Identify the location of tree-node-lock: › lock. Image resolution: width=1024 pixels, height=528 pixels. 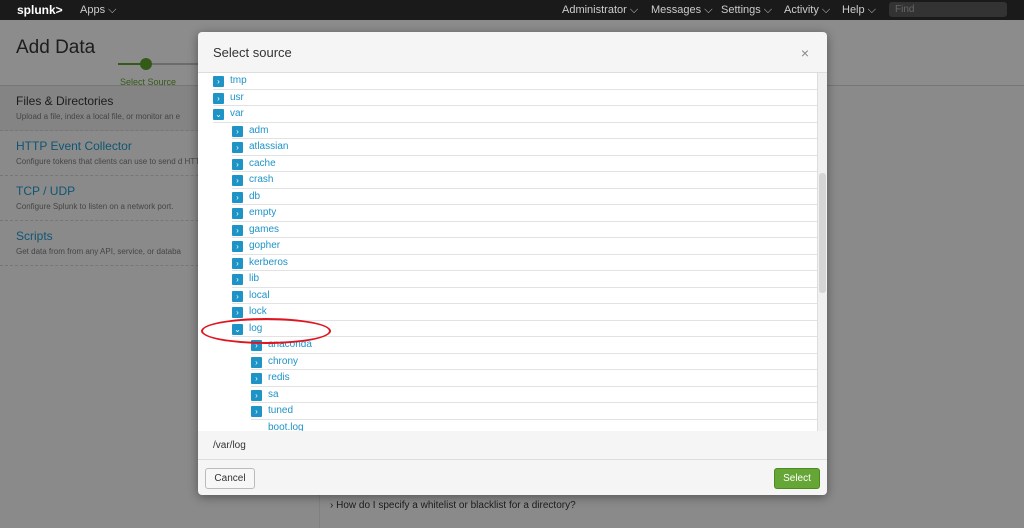
(524, 312).